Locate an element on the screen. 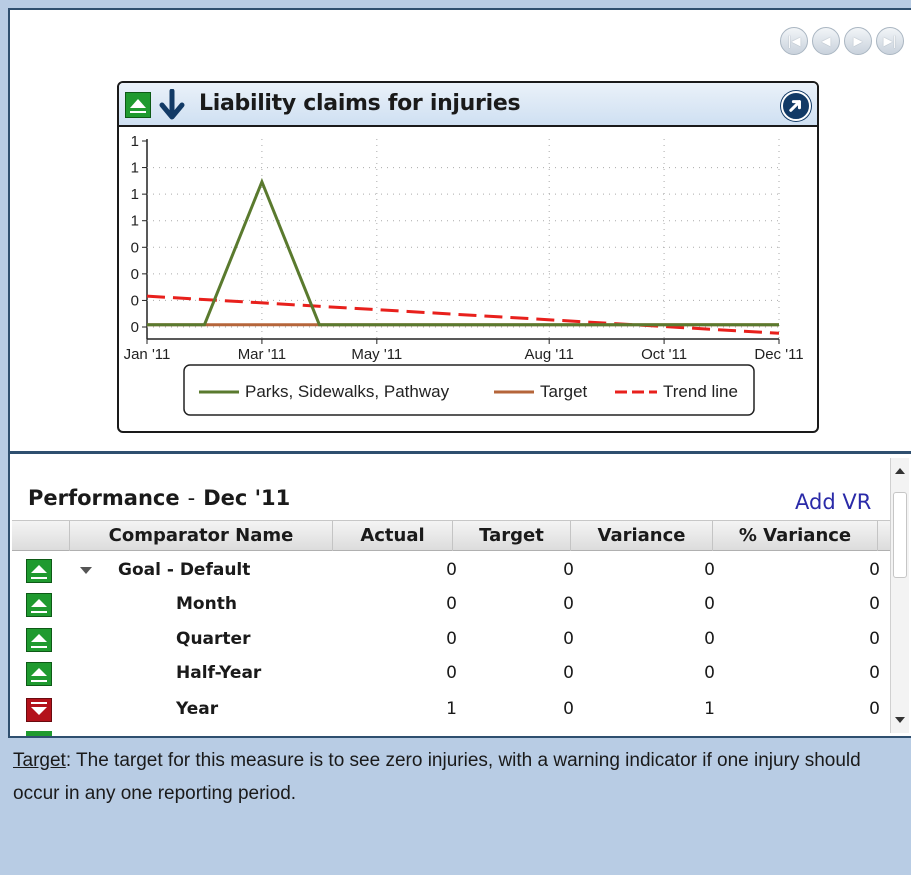 The height and width of the screenshot is (875, 911). status-down-icon is located at coordinates (39, 710).